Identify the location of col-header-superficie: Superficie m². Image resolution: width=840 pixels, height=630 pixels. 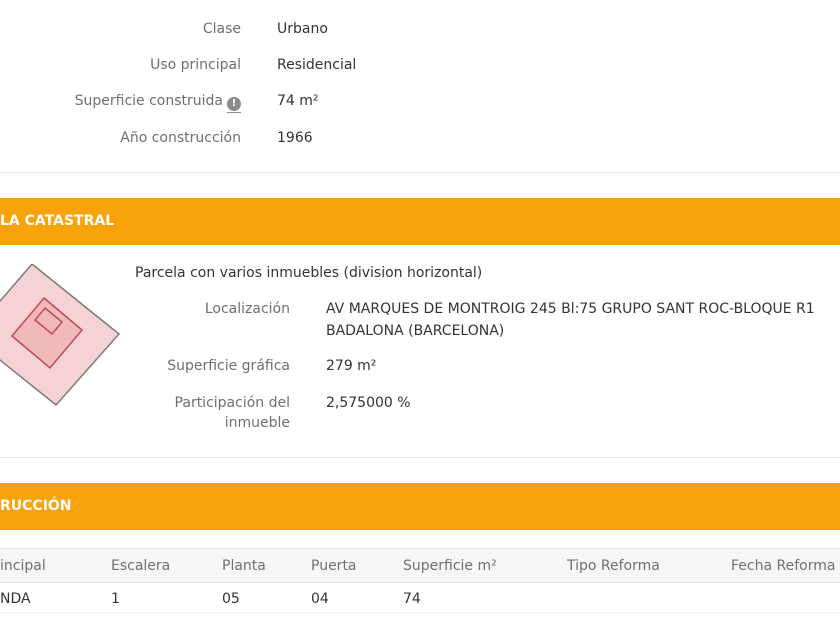
(450, 566).